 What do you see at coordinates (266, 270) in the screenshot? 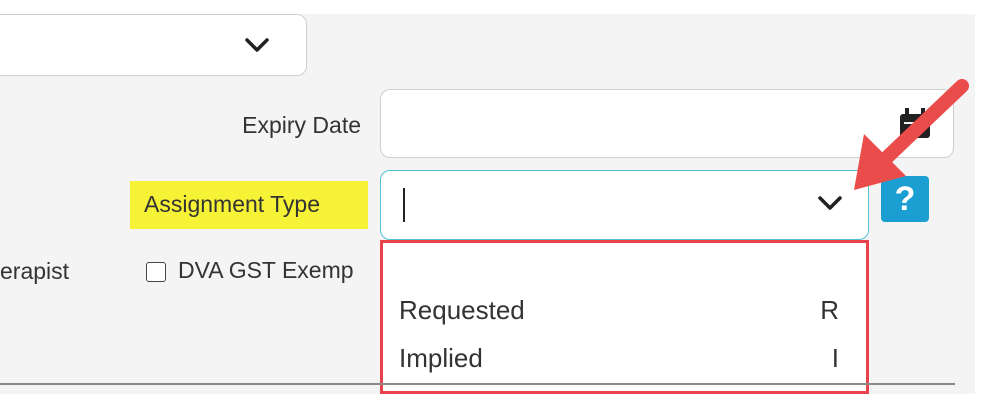
I see `dva-gst-exempt-label: DVA GST Exemp` at bounding box center [266, 270].